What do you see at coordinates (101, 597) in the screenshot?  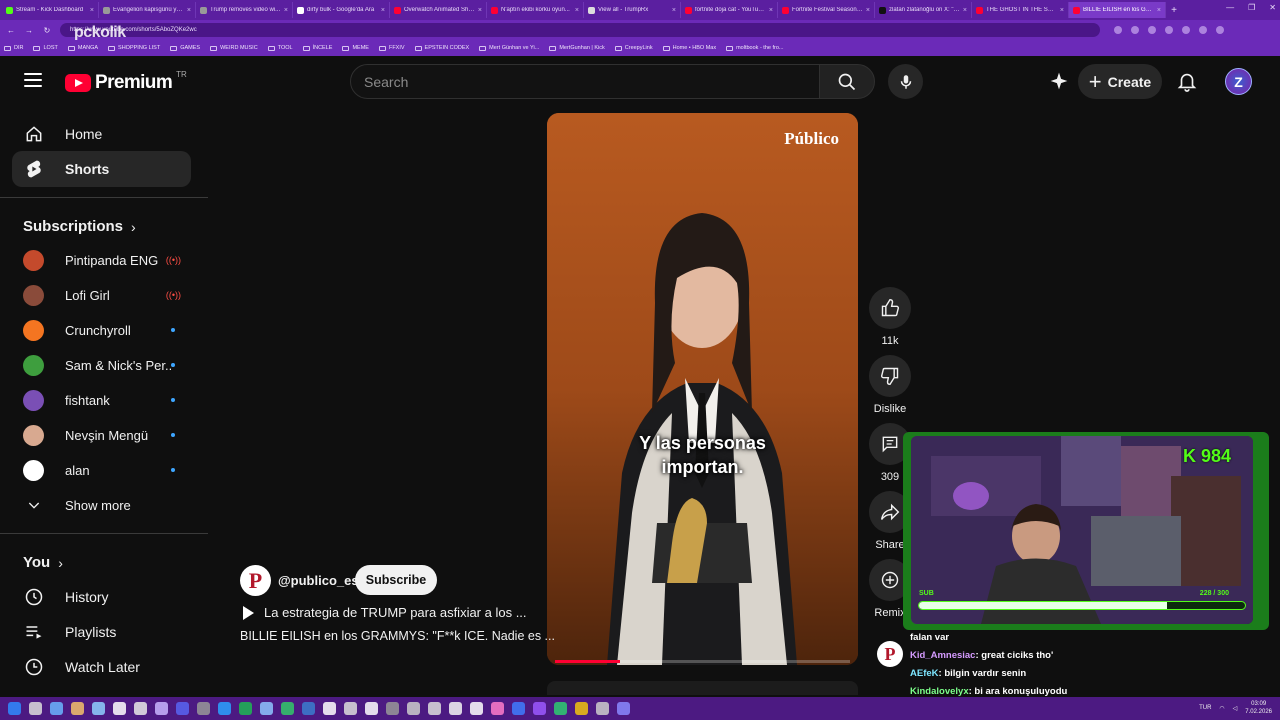 I see `sidebar-item-history: History` at bounding box center [101, 597].